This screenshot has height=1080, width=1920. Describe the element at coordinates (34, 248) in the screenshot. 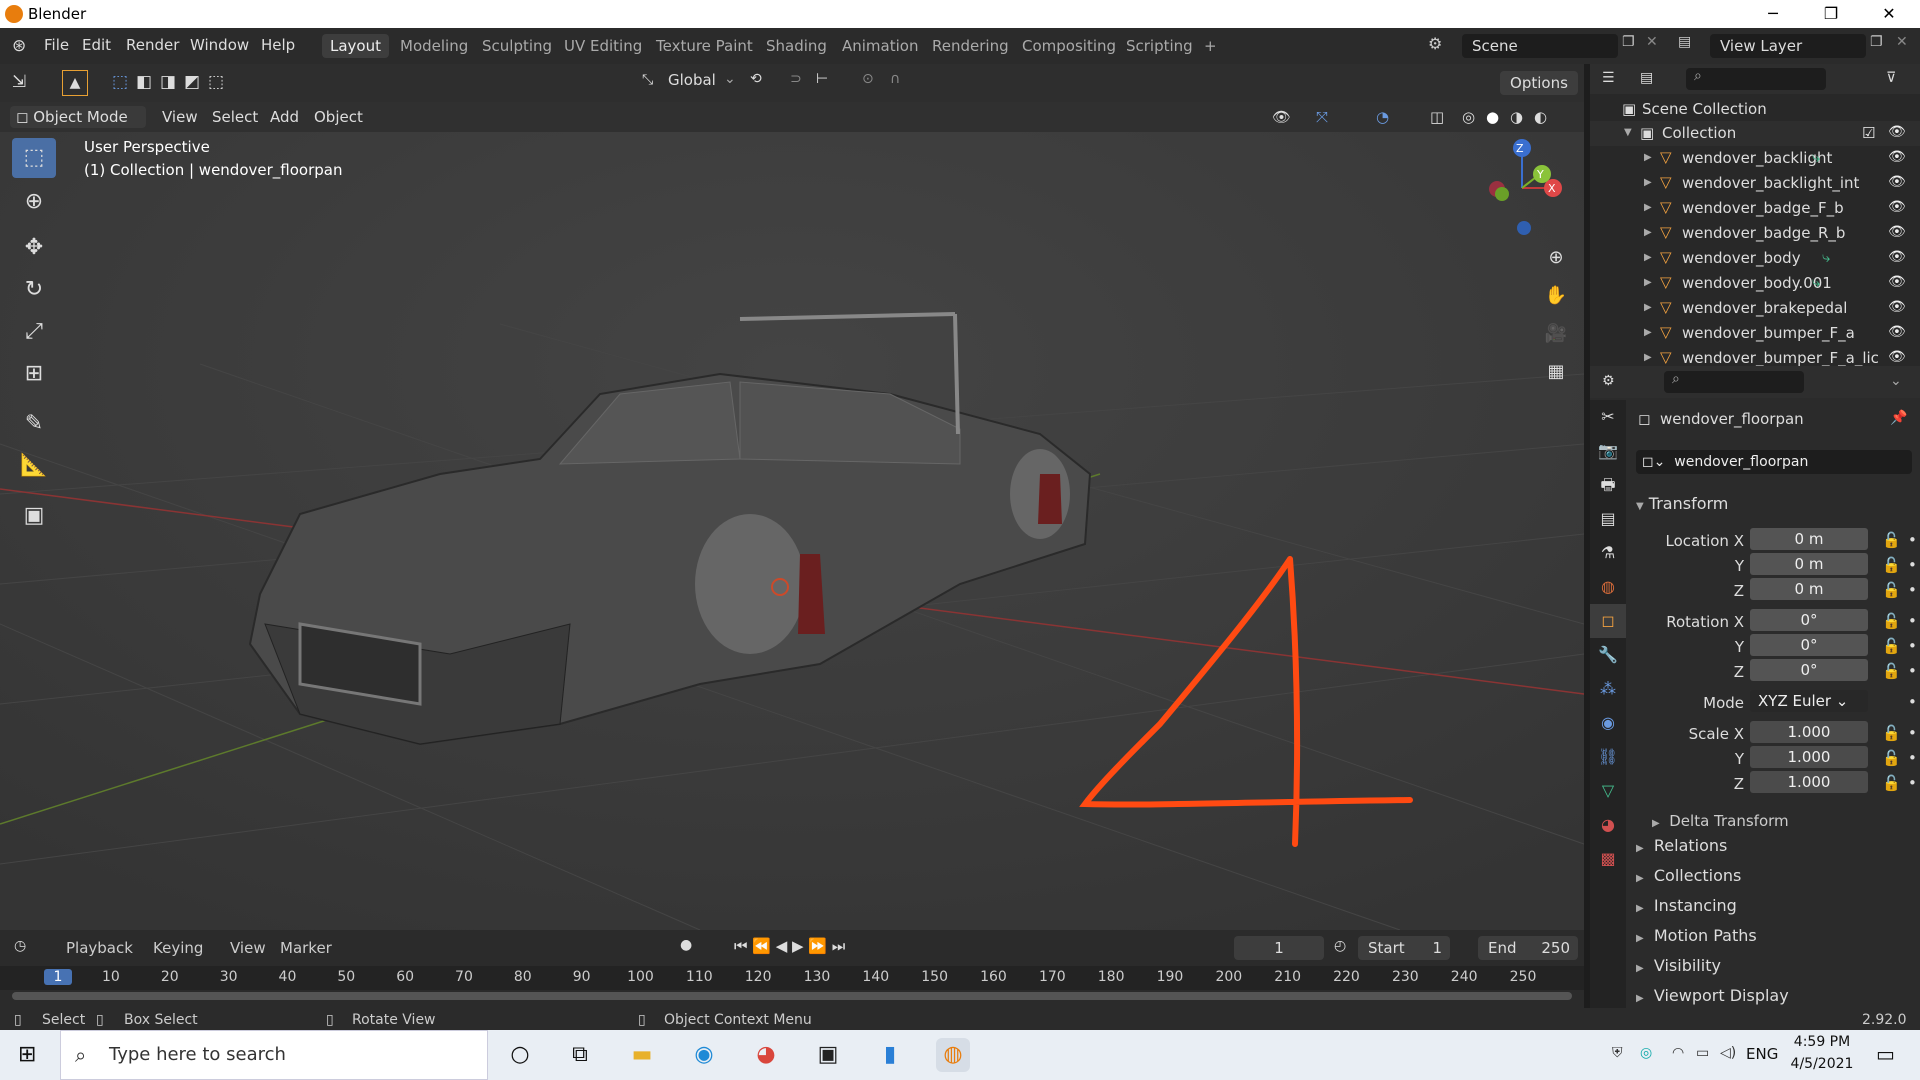

I see `move-tool-icon: ✥` at that location.